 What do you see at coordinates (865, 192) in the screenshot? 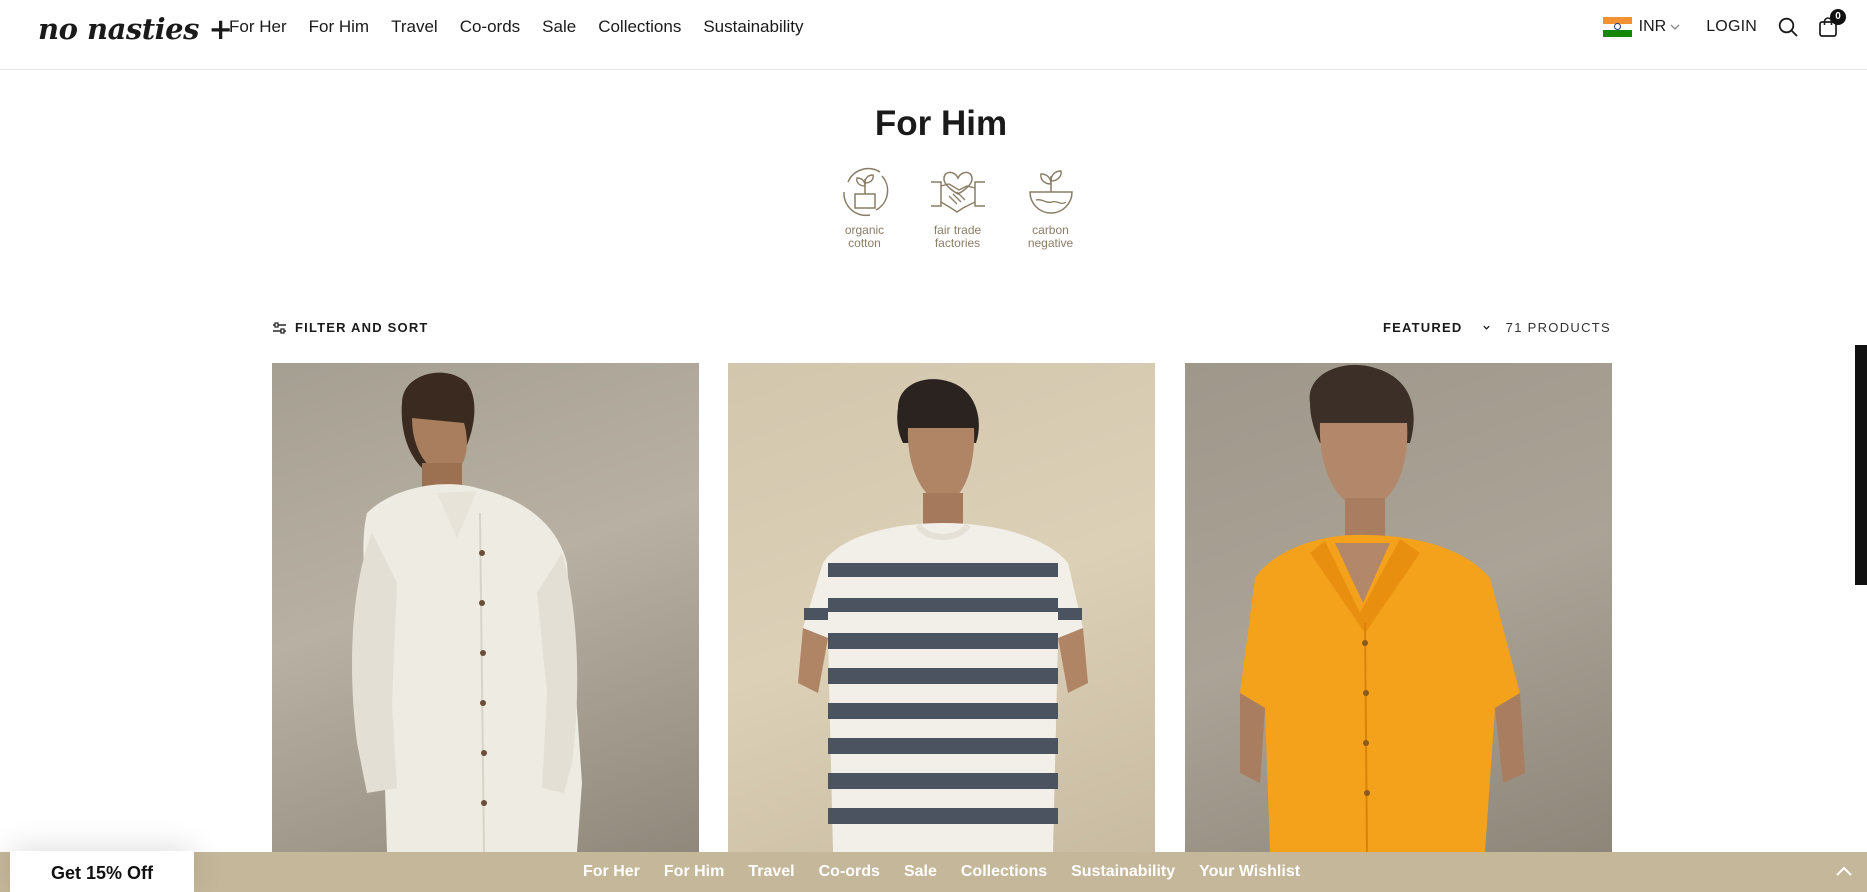
I see `plant-pot-icon` at bounding box center [865, 192].